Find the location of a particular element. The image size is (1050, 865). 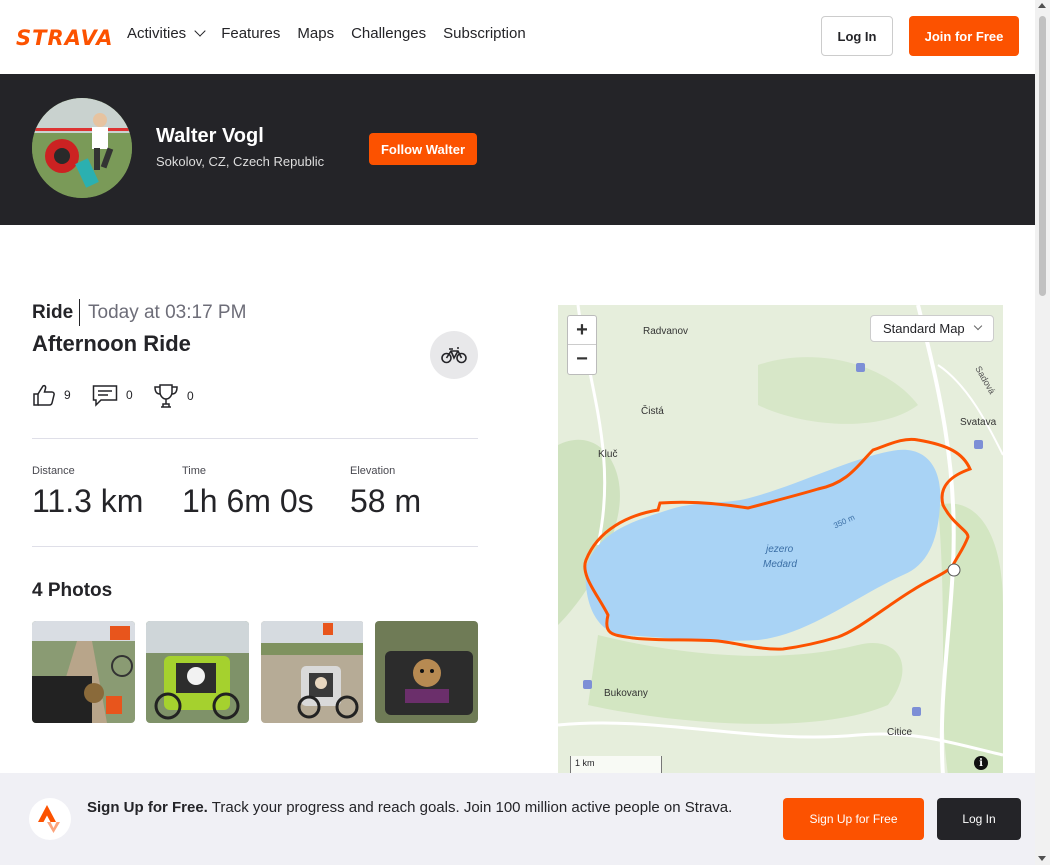

stat-label: Distance is located at coordinates (53, 471).